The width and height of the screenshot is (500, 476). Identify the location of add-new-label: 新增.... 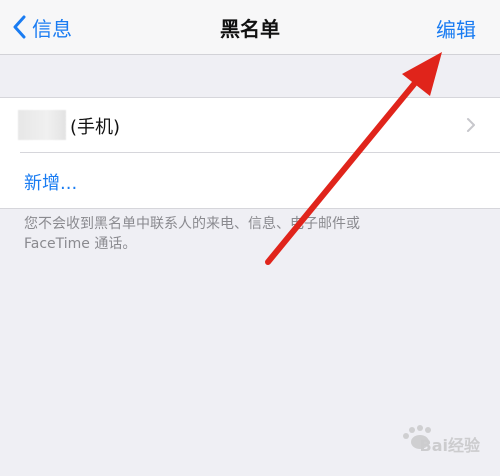
(51, 183).